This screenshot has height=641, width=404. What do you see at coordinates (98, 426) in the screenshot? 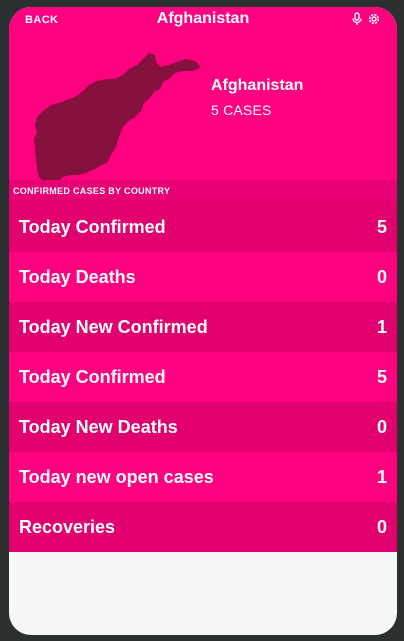
I see `stat-label: Today New Deaths` at bounding box center [98, 426].